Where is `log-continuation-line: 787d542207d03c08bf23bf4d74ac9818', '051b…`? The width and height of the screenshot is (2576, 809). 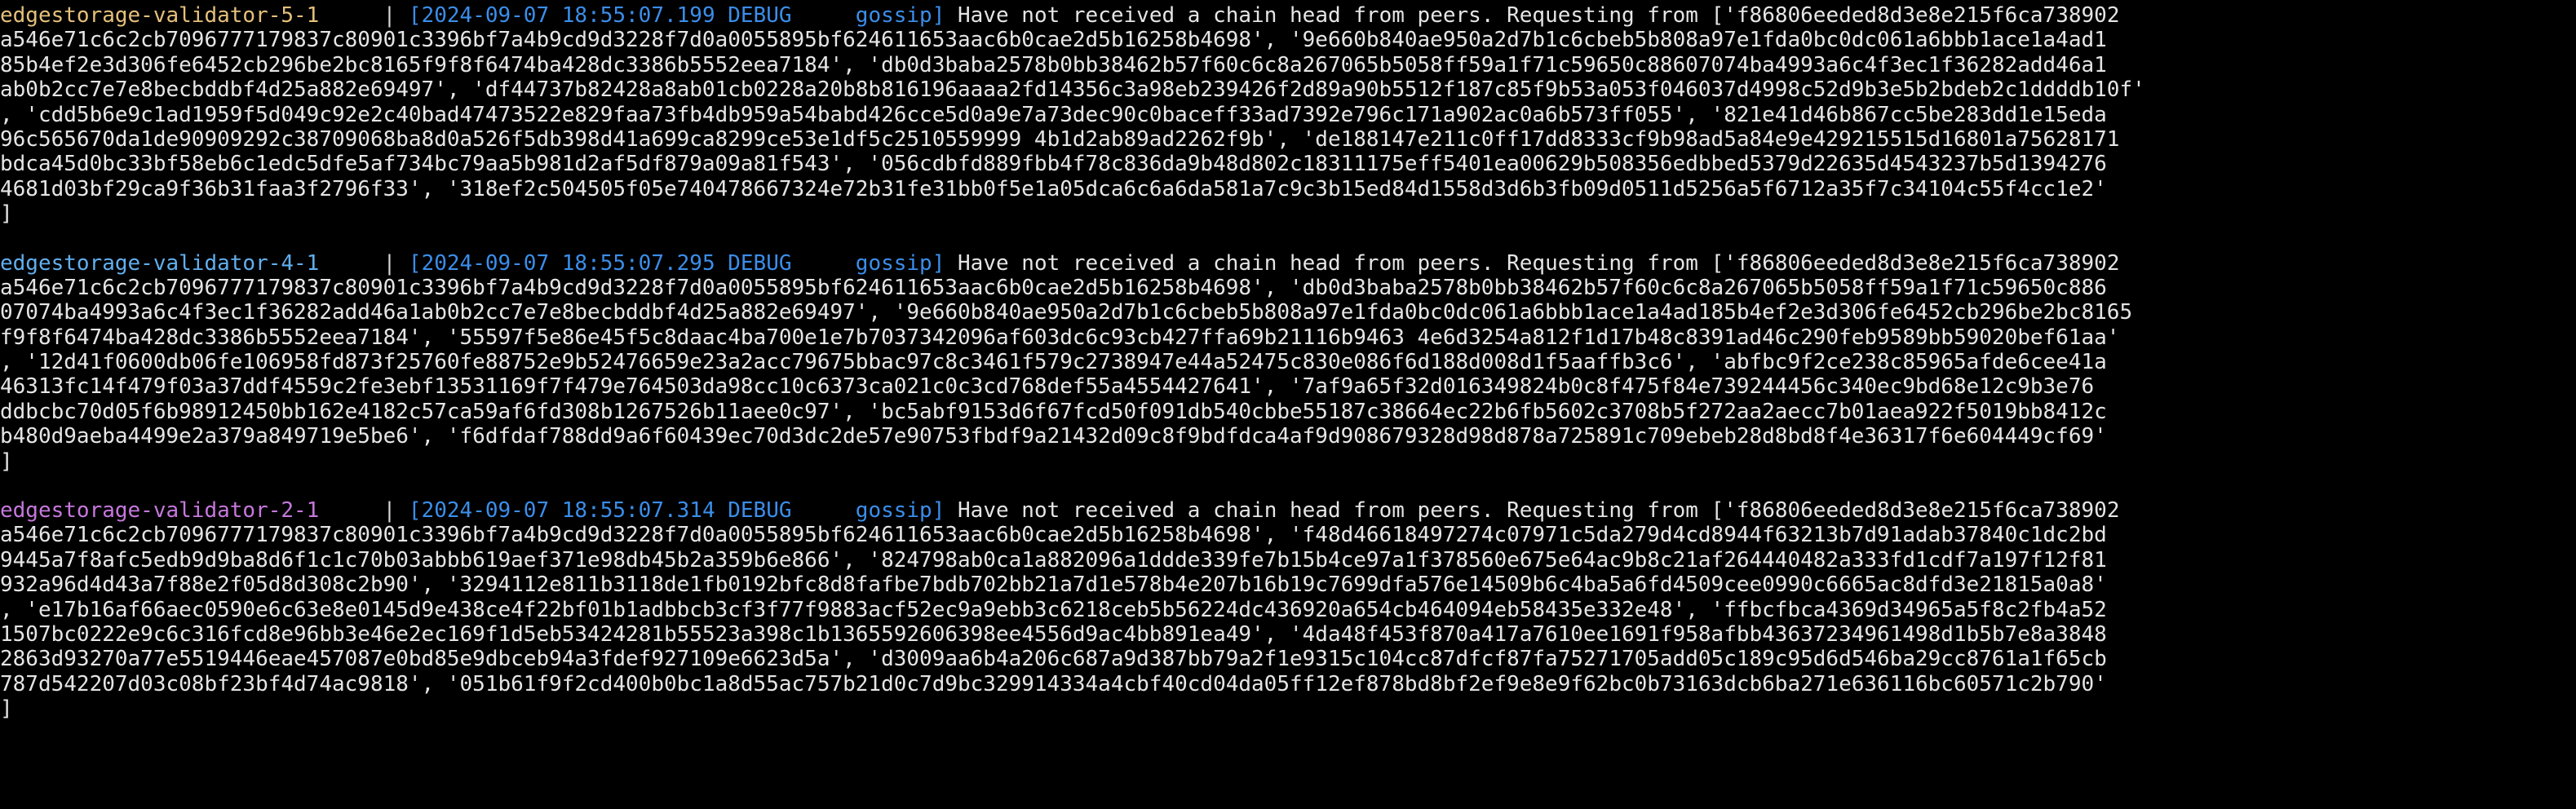
log-continuation-line: 787d542207d03c08bf23bf4d74ac9818', '051b… is located at coordinates (1053, 683).